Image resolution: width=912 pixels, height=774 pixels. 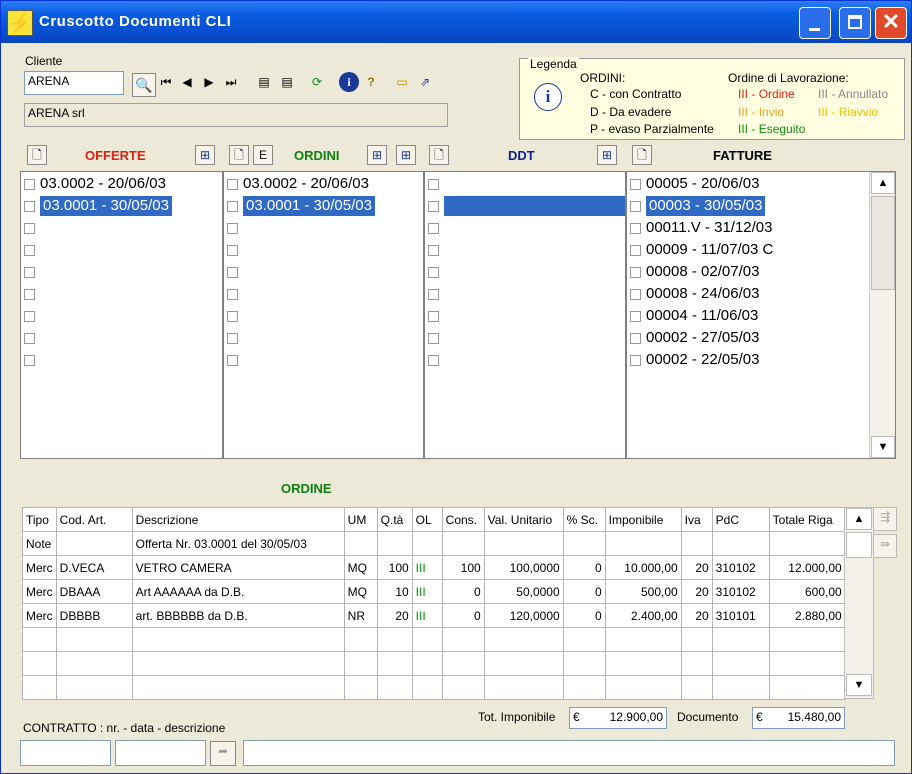 I want to click on folder-icon: ▭, so click(x=402, y=82).